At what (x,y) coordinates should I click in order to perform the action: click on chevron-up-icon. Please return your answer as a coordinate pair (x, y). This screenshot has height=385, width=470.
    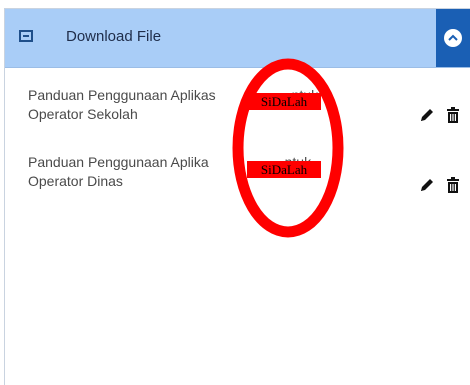
    Looking at the image, I should click on (453, 38).